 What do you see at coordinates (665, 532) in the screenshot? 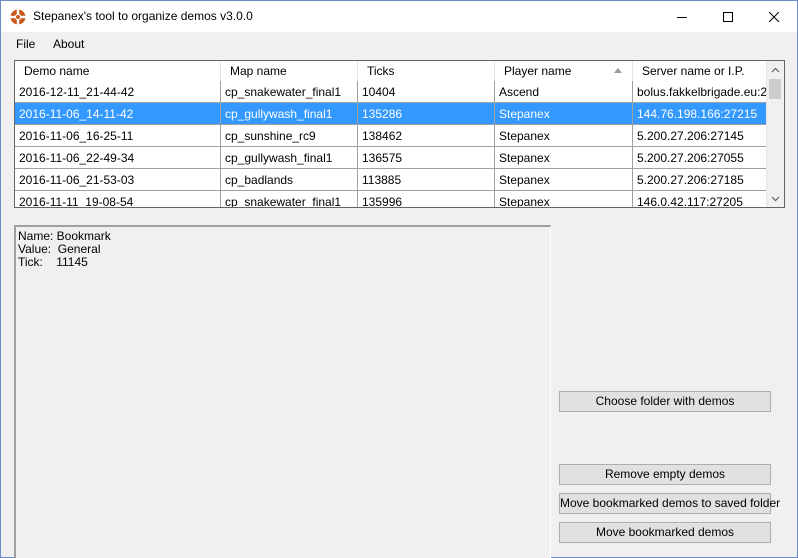
I see `move-bookmarked-demos-button: Move bookmarked demos` at bounding box center [665, 532].